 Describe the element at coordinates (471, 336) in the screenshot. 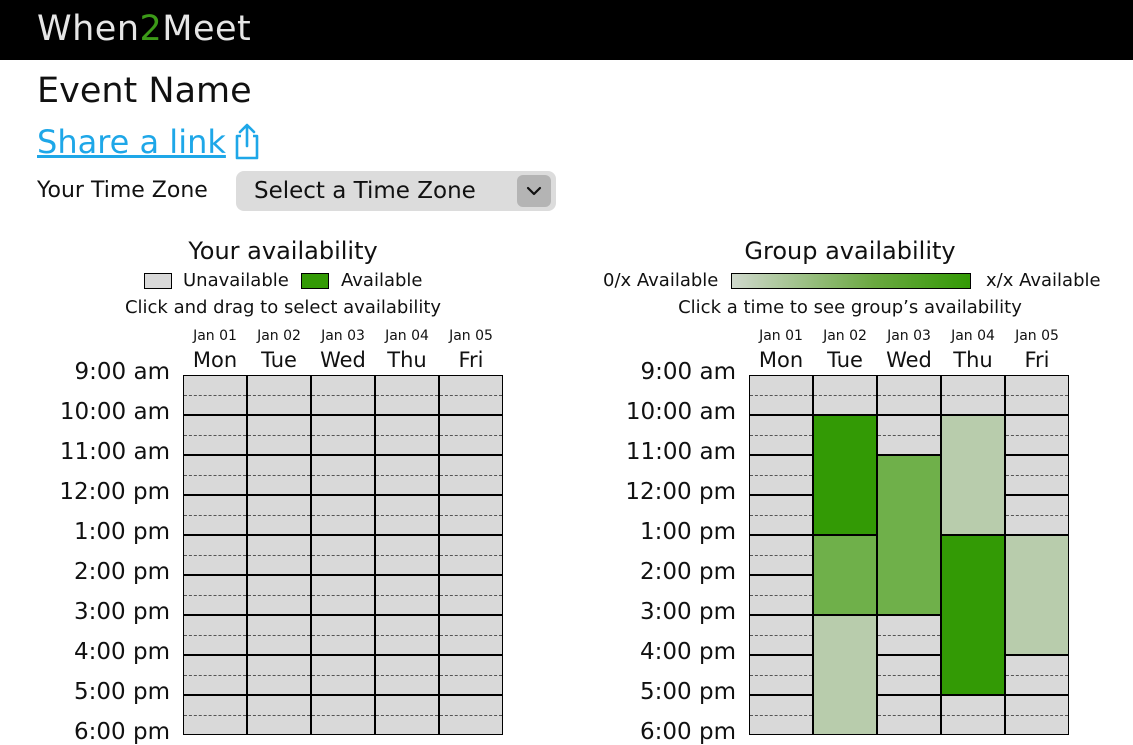

I see `your-col-date: Jan 05` at that location.